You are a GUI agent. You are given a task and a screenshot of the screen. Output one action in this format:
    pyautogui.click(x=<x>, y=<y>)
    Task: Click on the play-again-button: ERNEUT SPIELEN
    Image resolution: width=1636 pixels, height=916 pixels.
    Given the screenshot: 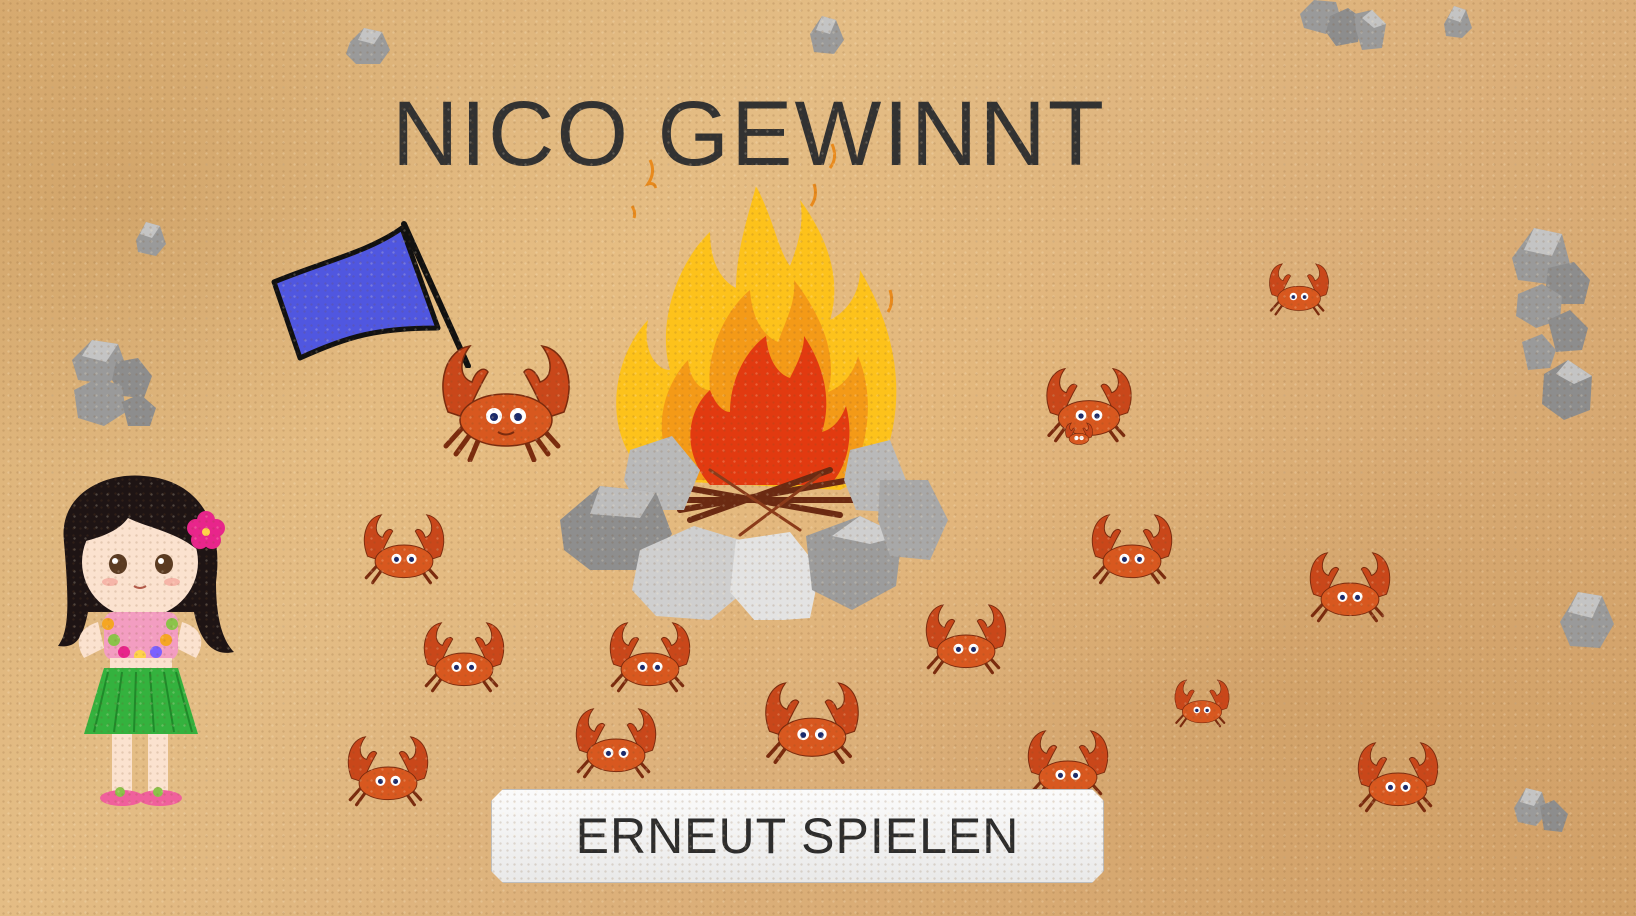 What is the action you would take?
    pyautogui.click(x=797, y=836)
    